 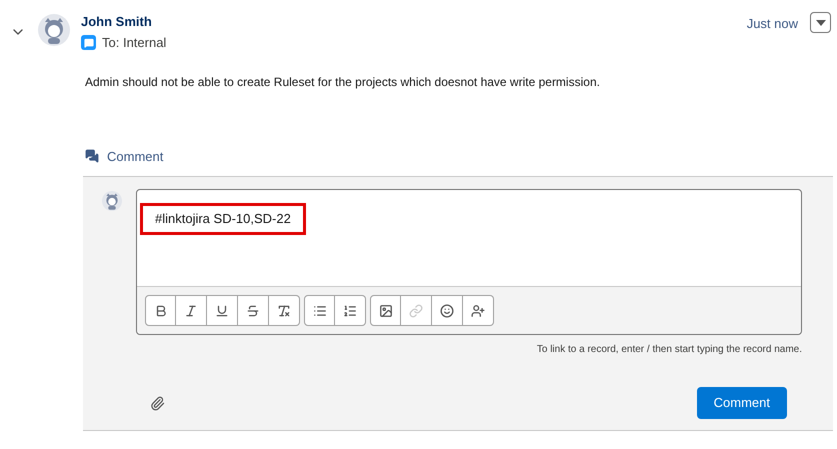 I want to click on bullets-icon, so click(x=319, y=311).